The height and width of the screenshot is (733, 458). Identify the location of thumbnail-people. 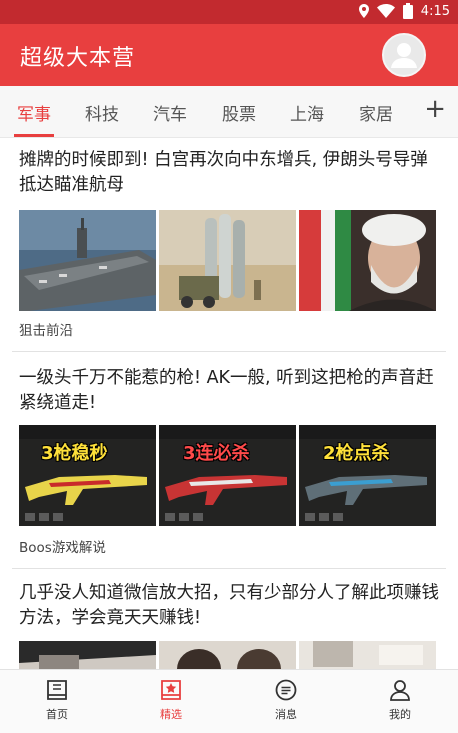
(227, 655).